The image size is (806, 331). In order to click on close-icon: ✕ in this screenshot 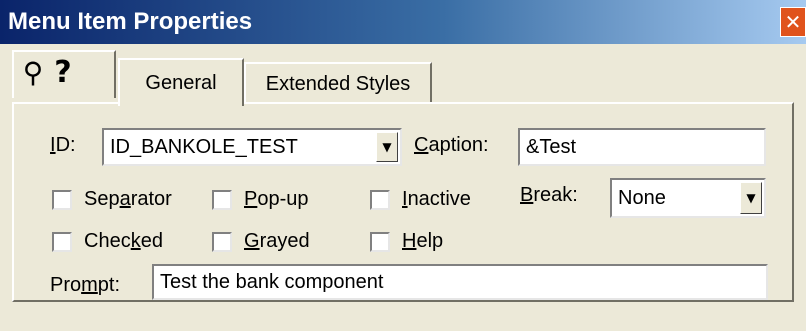, I will do `click(793, 22)`.